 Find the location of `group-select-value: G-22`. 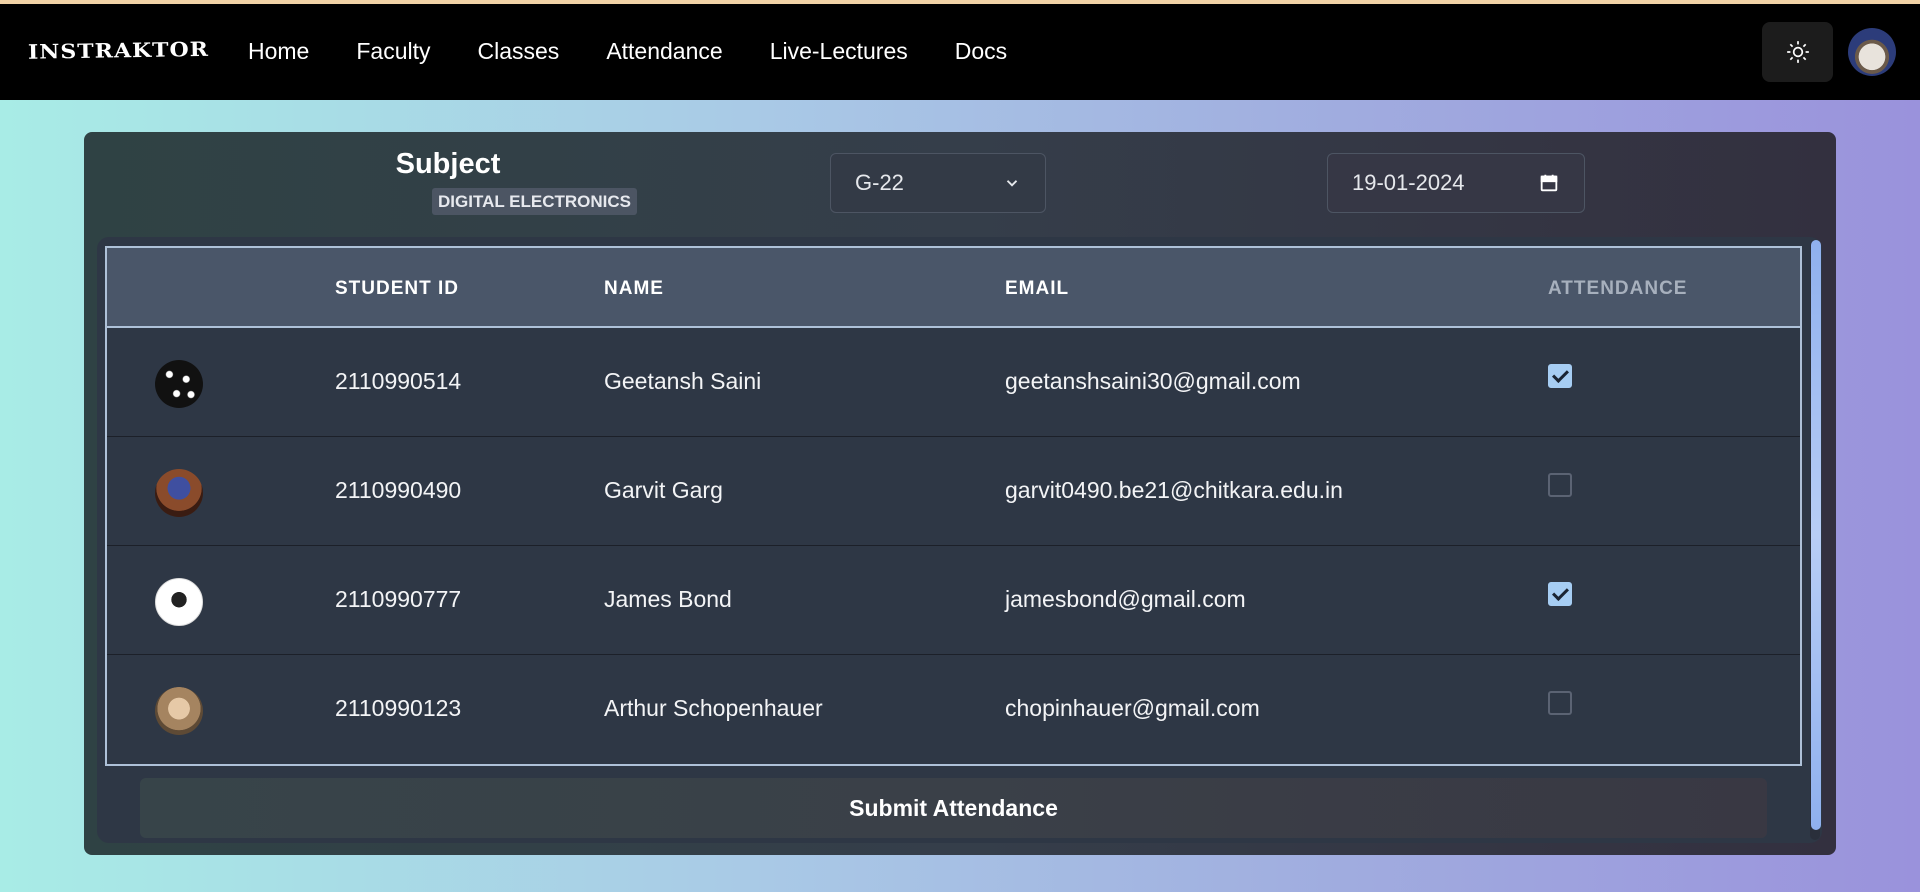

group-select-value: G-22 is located at coordinates (879, 182).